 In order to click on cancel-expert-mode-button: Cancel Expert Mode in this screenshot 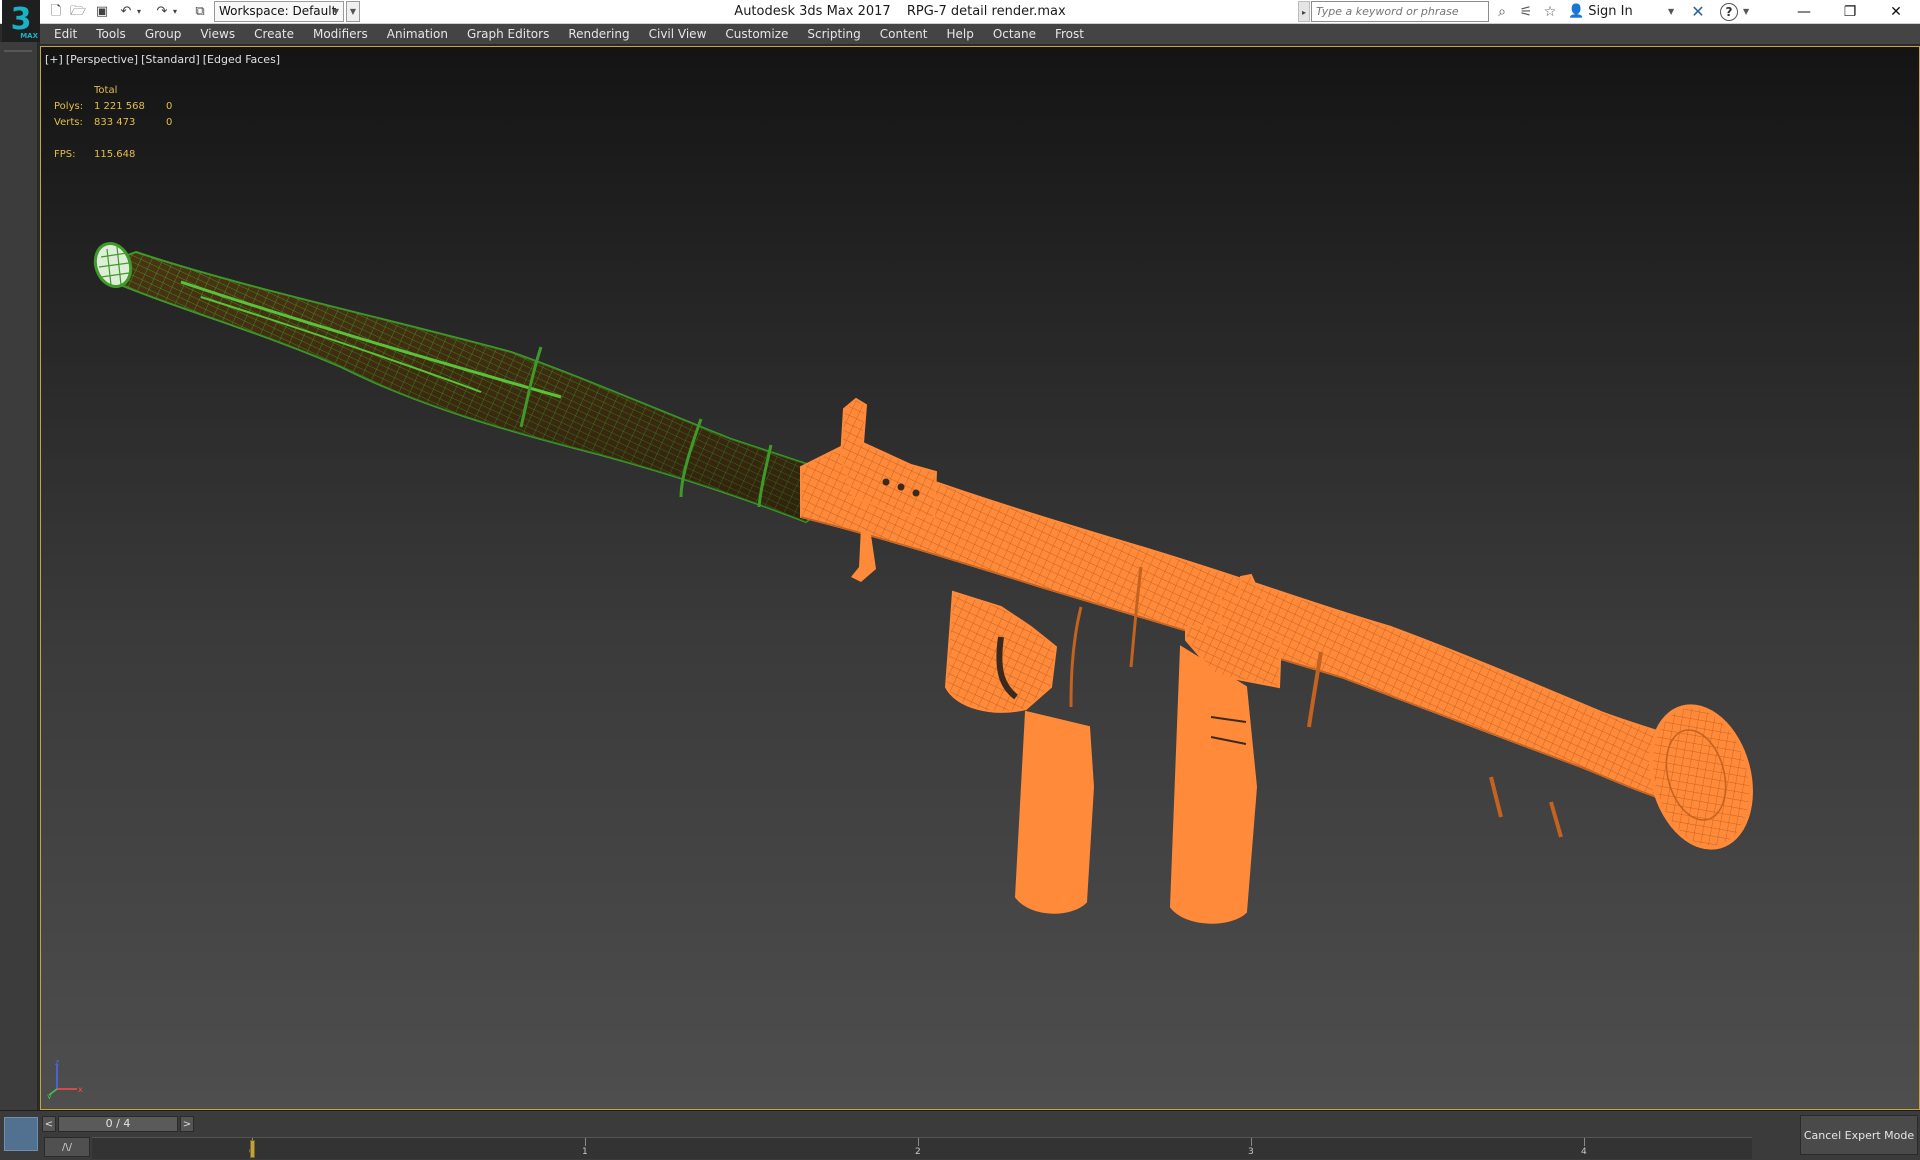, I will do `click(1859, 1135)`.